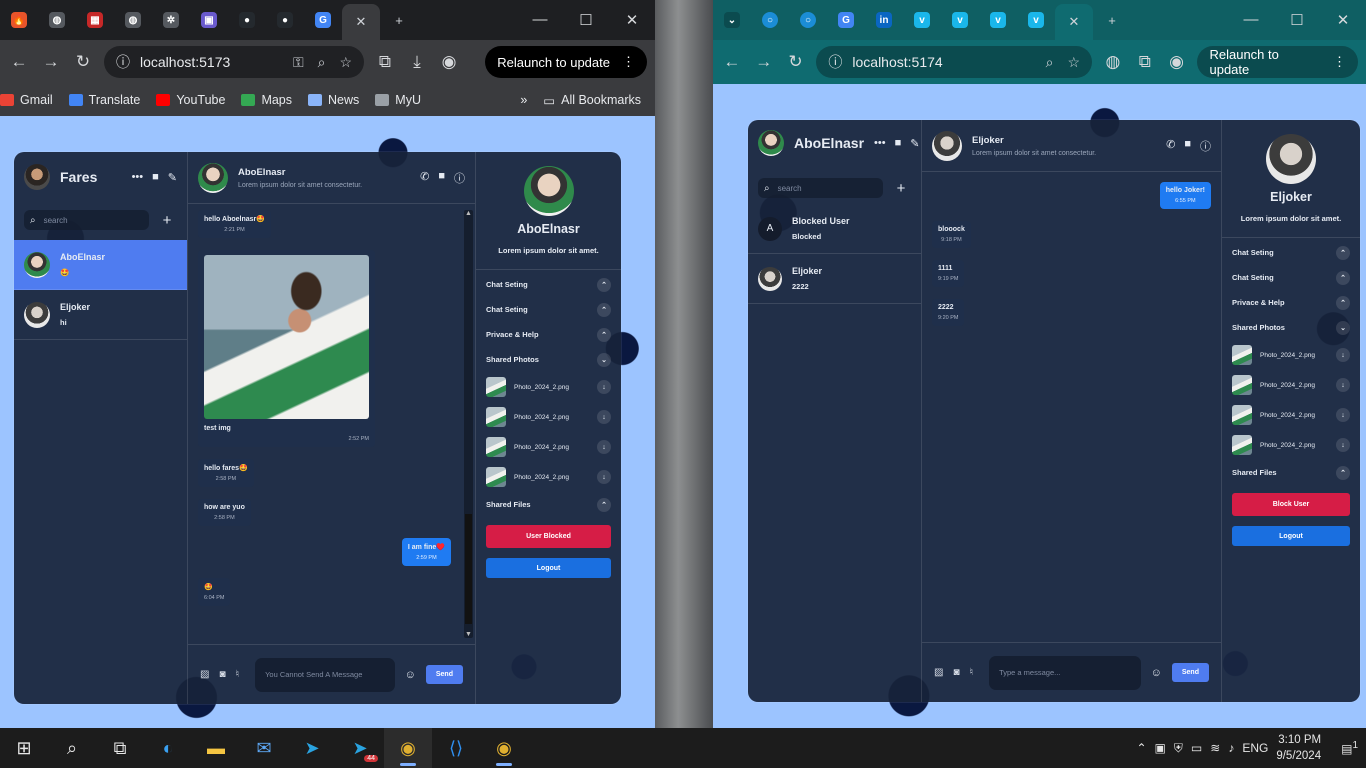  Describe the element at coordinates (72, 748) in the screenshot. I see `search-icon: ⌕` at that location.